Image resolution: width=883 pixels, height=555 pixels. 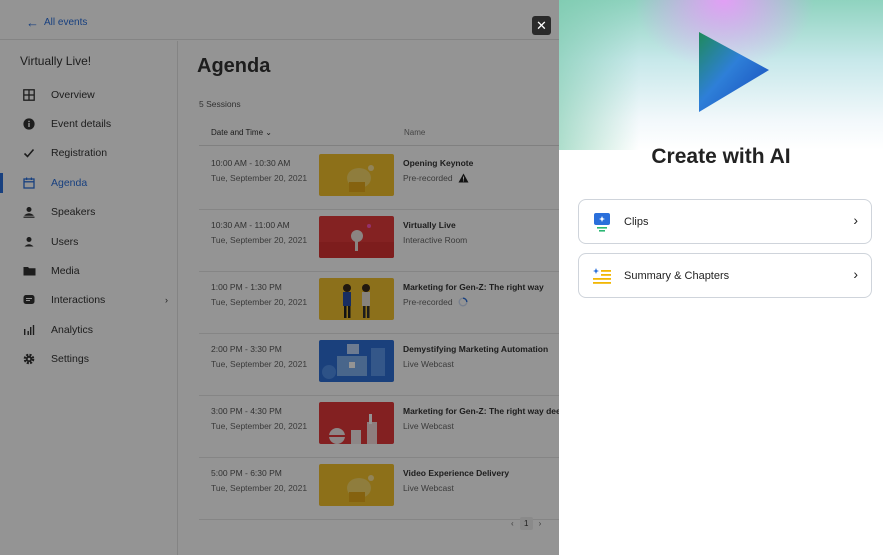 I want to click on summary-chapters-option: Summary & Chapters ›, so click(x=725, y=275).